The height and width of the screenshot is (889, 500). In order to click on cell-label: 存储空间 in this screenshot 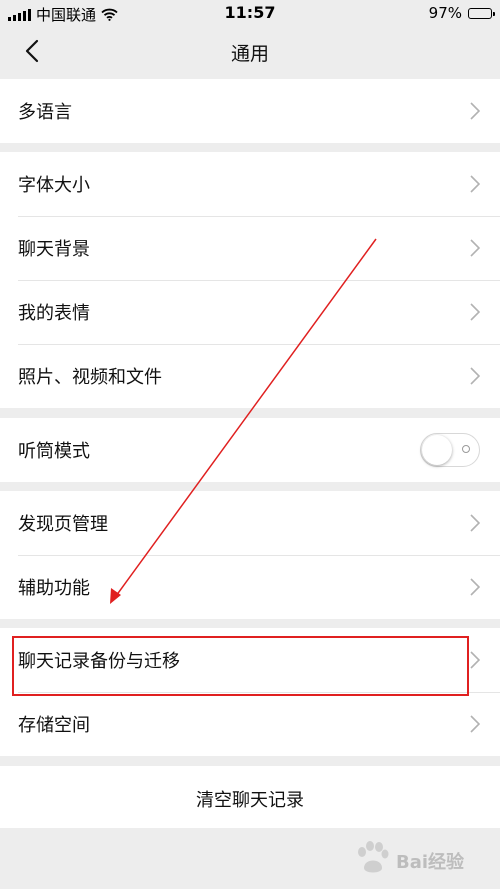, I will do `click(54, 725)`.